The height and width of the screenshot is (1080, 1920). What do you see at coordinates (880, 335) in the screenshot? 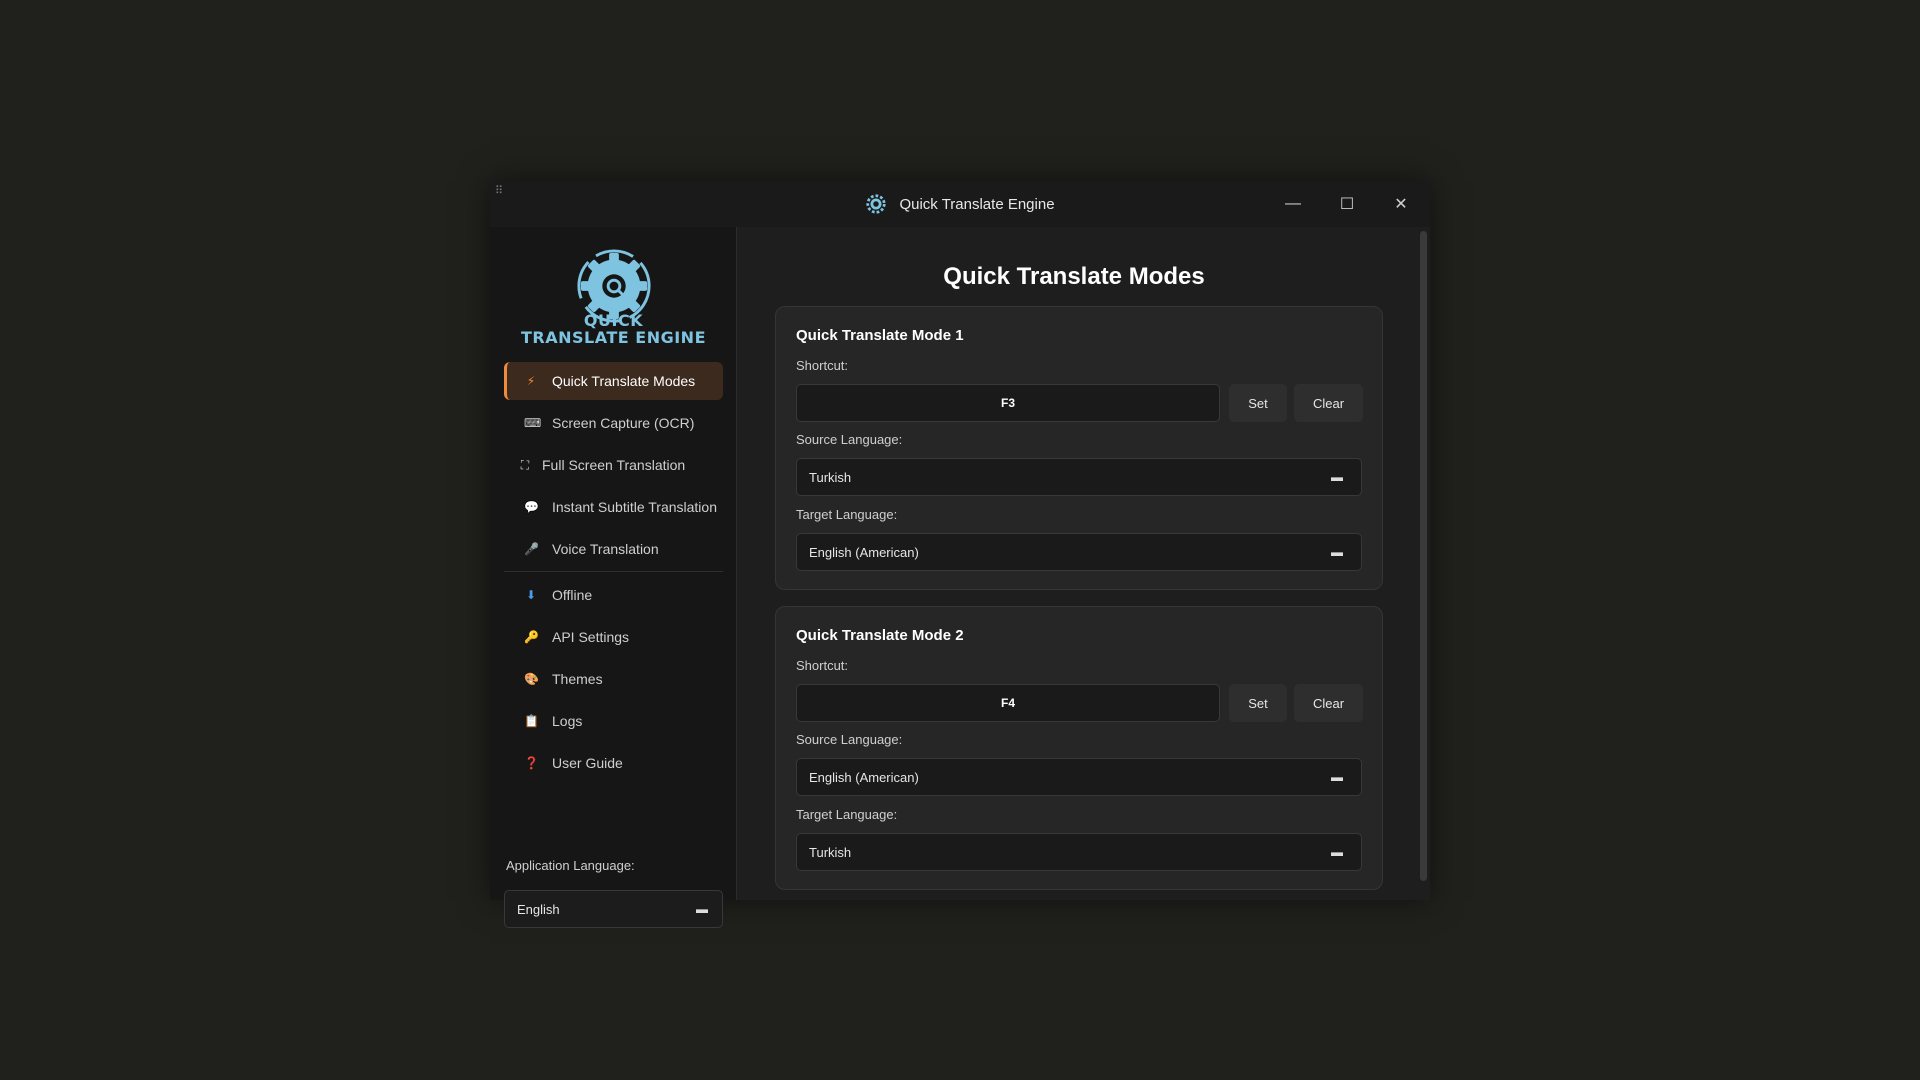
I see `mode-card-title: Quick Translate Mode 1` at bounding box center [880, 335].